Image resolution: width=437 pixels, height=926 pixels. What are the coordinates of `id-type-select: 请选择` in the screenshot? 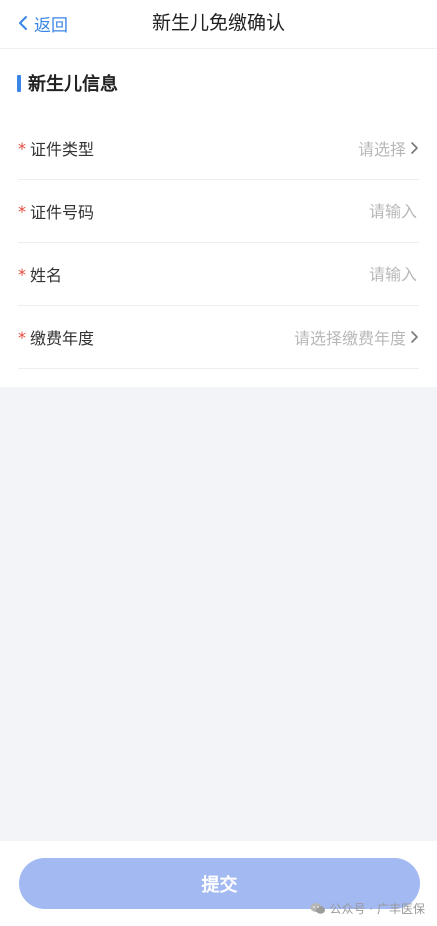 It's located at (388, 148).